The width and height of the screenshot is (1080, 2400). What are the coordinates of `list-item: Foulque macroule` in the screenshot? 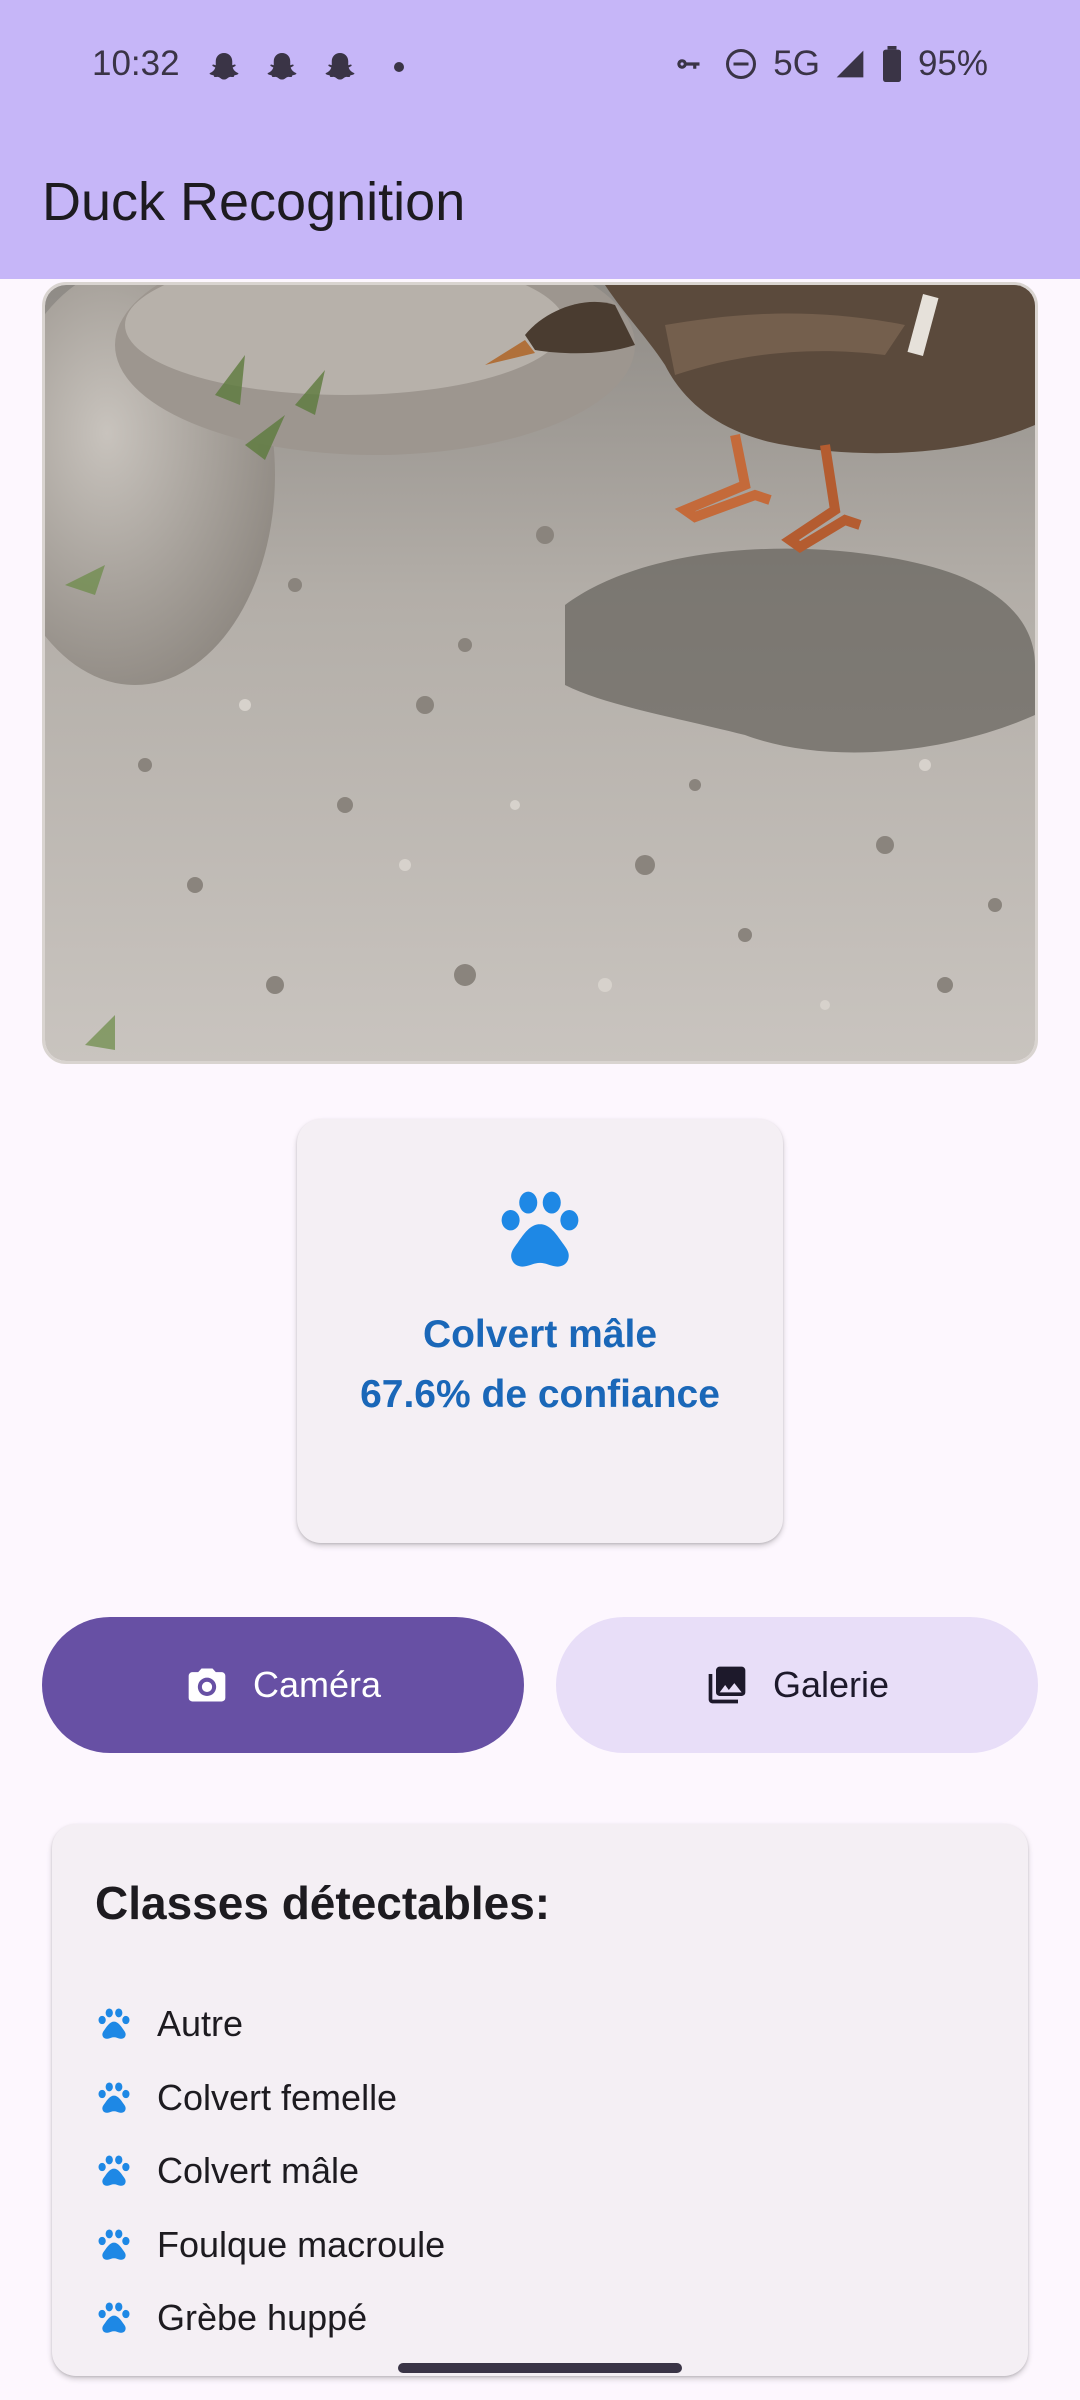 It's located at (270, 2245).